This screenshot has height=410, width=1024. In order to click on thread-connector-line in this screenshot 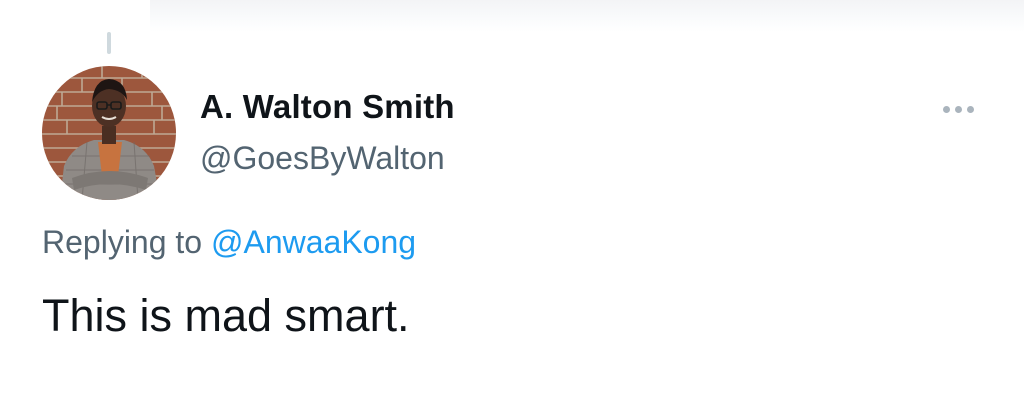, I will do `click(109, 43)`.